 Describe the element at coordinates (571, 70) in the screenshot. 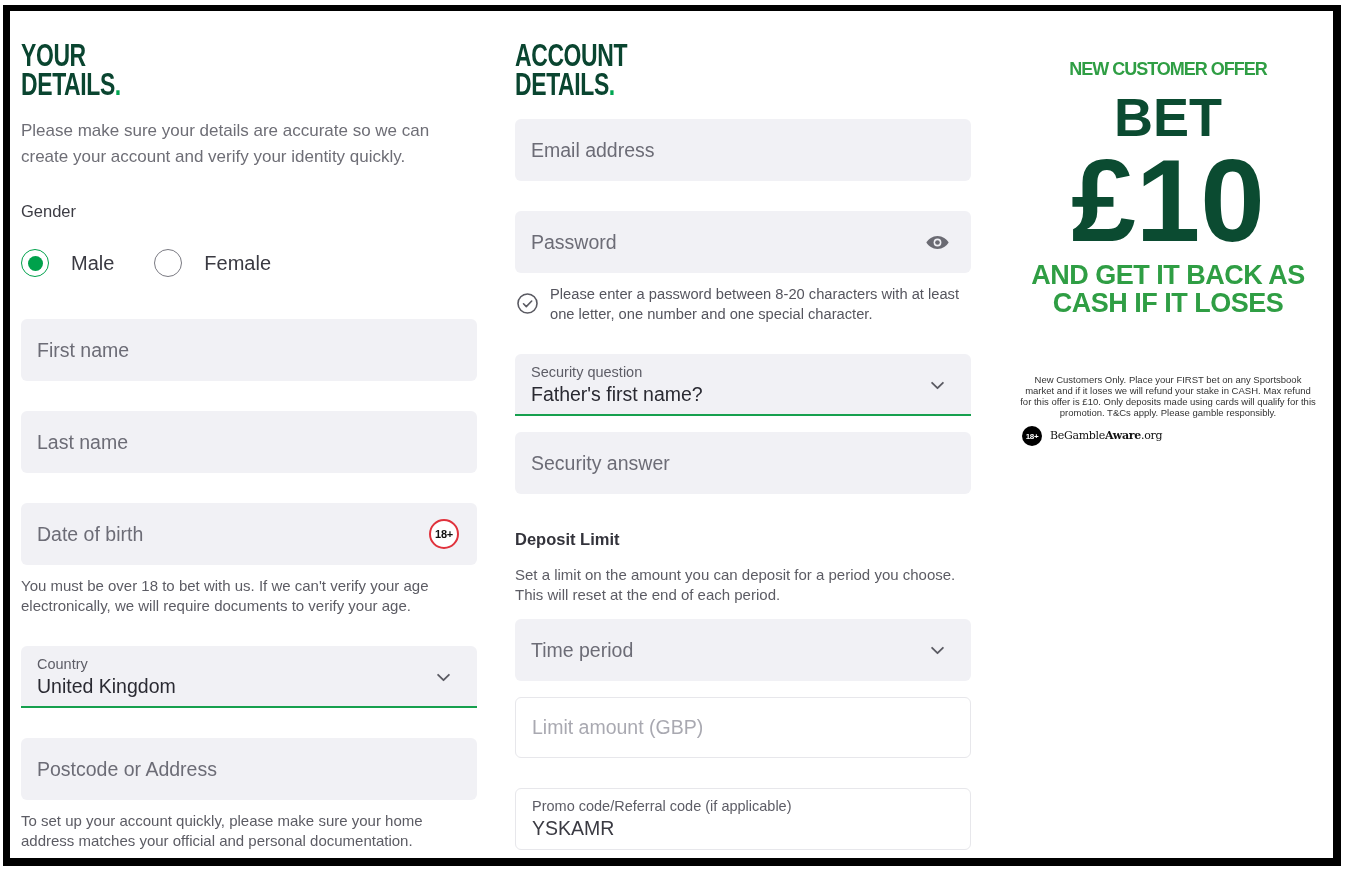

I see `section-title: ACCOUNT DETAILS.` at that location.